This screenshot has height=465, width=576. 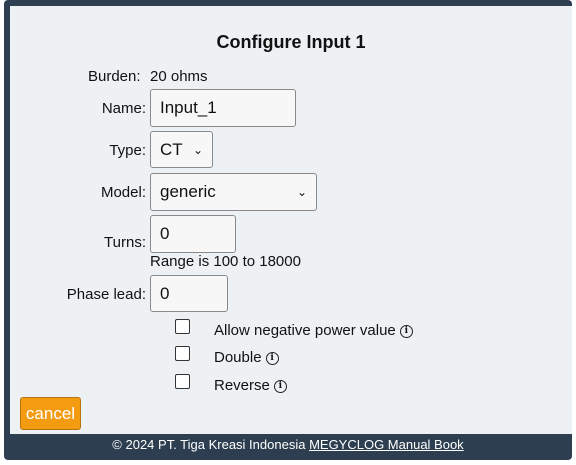 What do you see at coordinates (188, 191) in the screenshot?
I see `model-select-value: generic` at bounding box center [188, 191].